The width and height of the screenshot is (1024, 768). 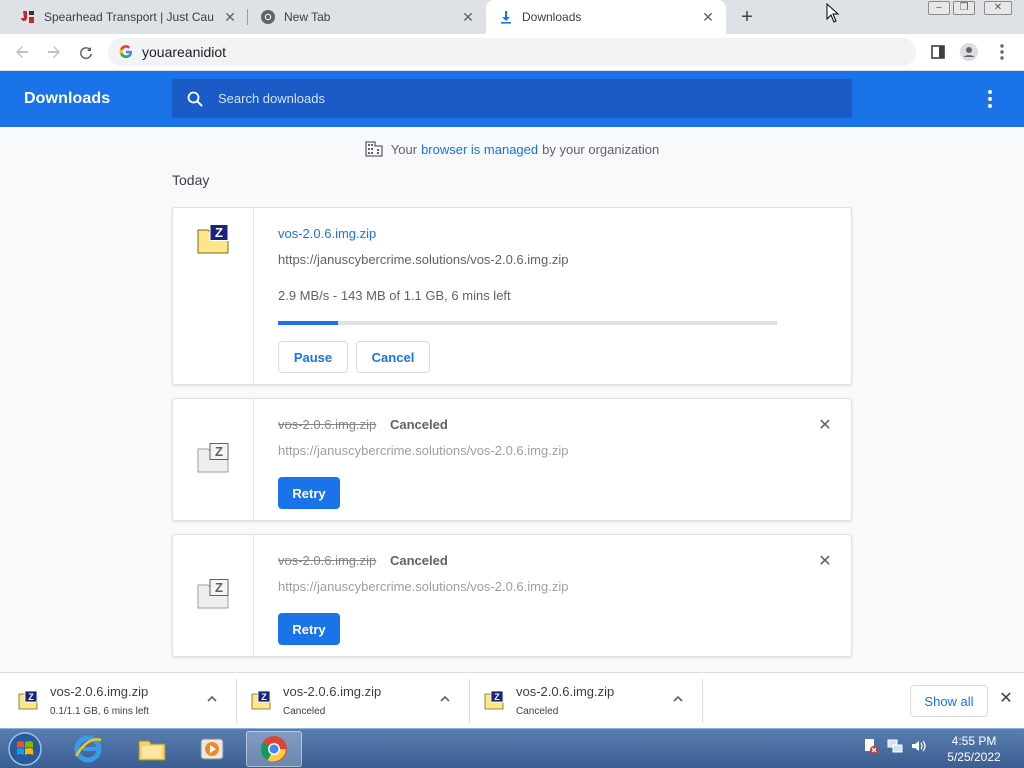 I want to click on tab-spearhead: Spearhead Transport | Just Cause ✕, so click(x=128, y=17).